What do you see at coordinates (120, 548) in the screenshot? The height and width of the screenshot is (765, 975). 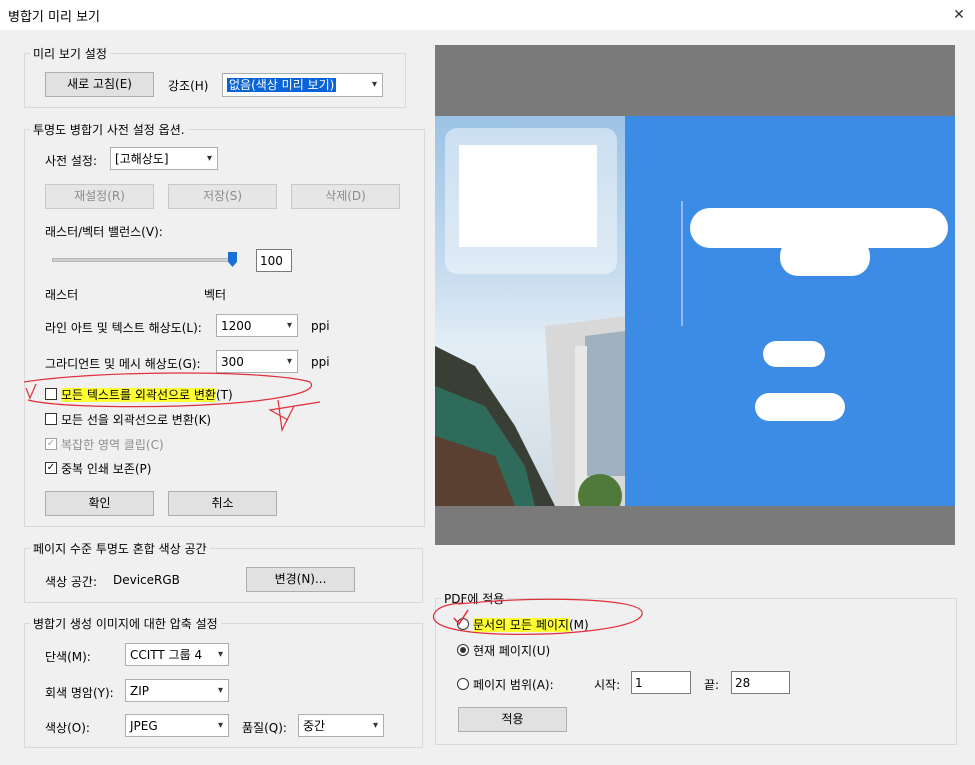 I see `blend-space-title: 페이지 수준 투명도 혼합 색상 공간` at bounding box center [120, 548].